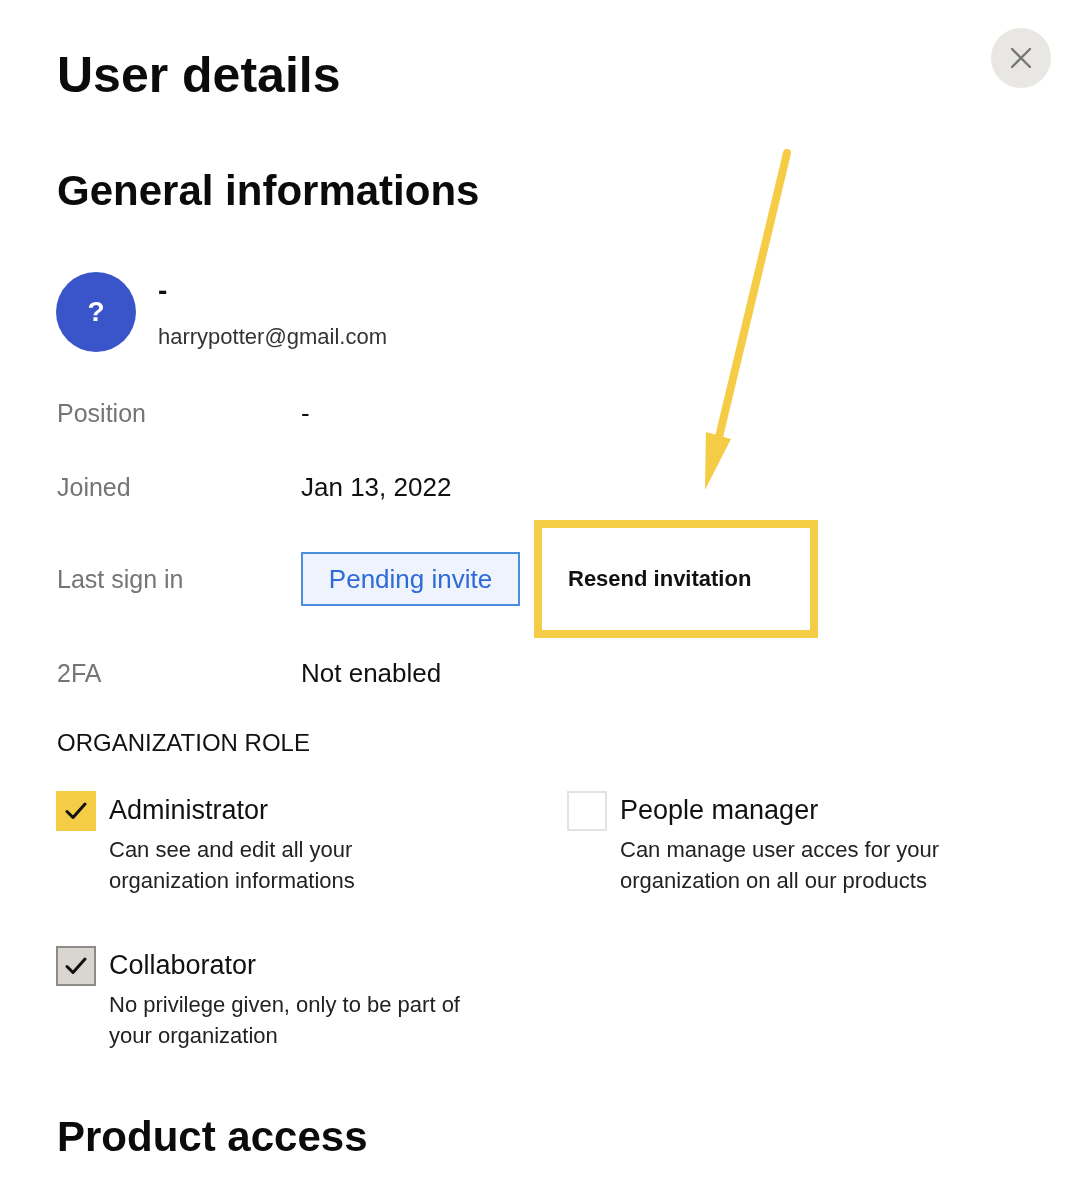 Image resolution: width=1090 pixels, height=1204 pixels. What do you see at coordinates (1021, 58) in the screenshot?
I see `close-icon` at bounding box center [1021, 58].